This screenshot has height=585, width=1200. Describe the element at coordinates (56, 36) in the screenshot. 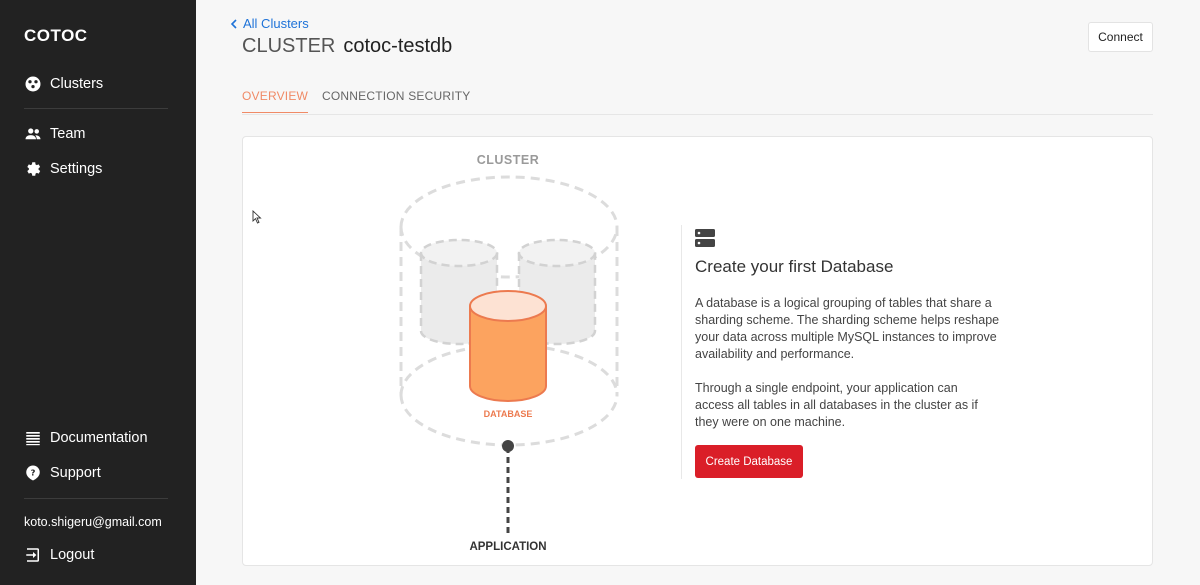

I see `brand-logo: COTOC` at that location.